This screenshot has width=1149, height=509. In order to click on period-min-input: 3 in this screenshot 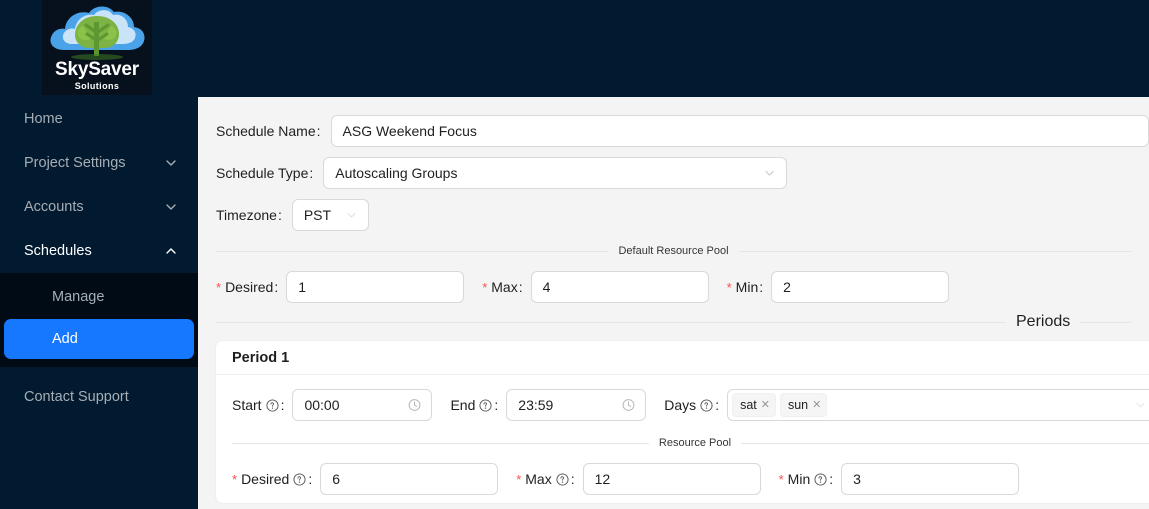, I will do `click(930, 479)`.